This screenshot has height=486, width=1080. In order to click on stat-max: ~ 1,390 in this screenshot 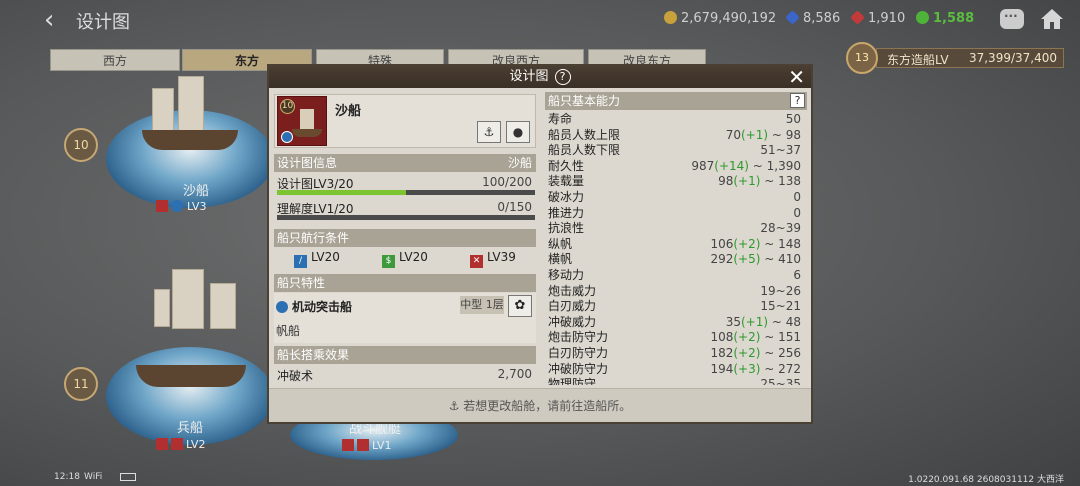, I will do `click(774, 165)`.